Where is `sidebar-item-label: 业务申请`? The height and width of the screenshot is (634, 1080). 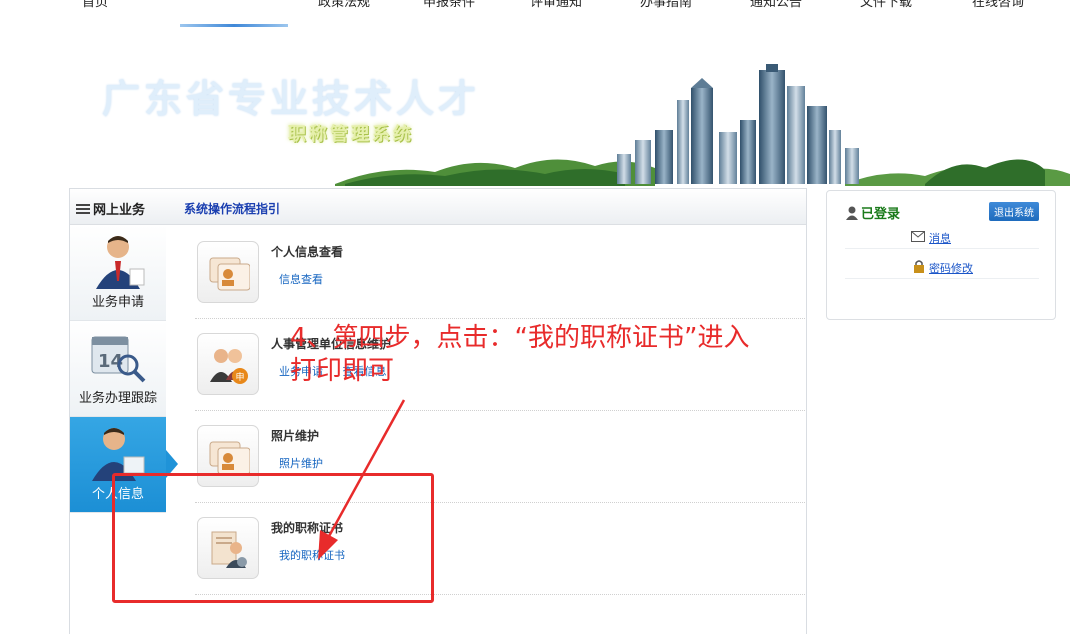 sidebar-item-label: 业务申请 is located at coordinates (117, 302).